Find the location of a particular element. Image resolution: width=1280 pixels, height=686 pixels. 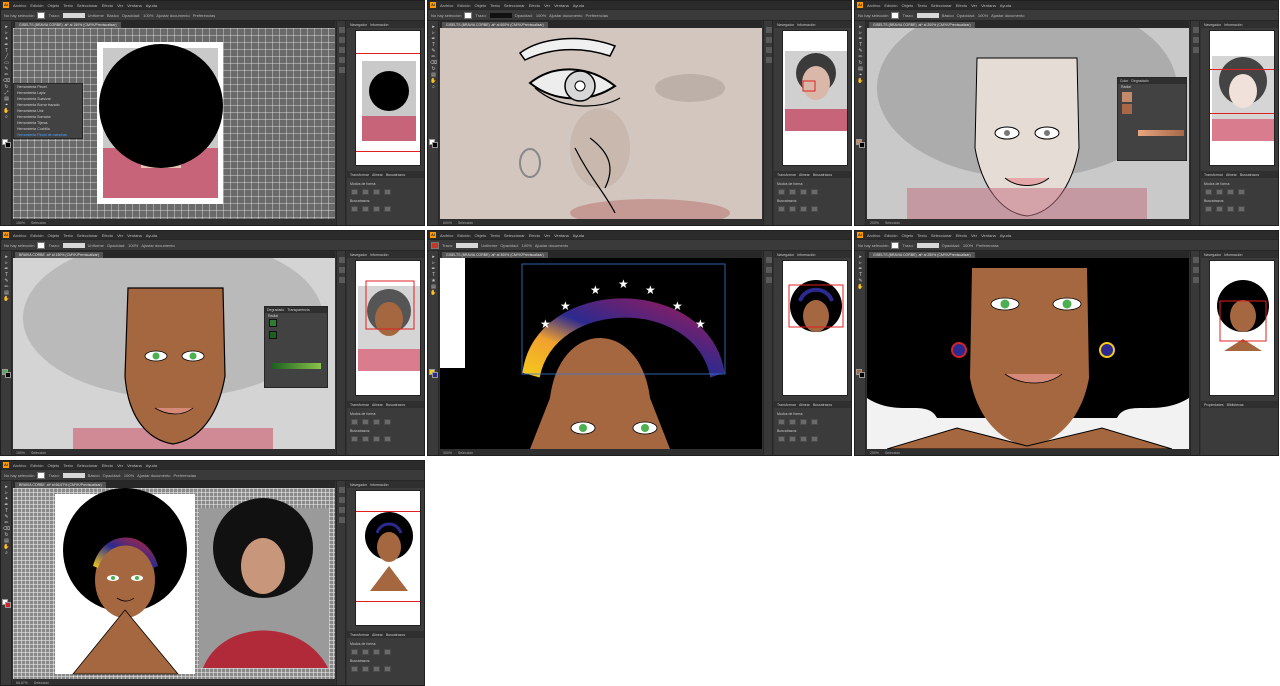

zoom-level: 250% is located at coordinates (874, 453).